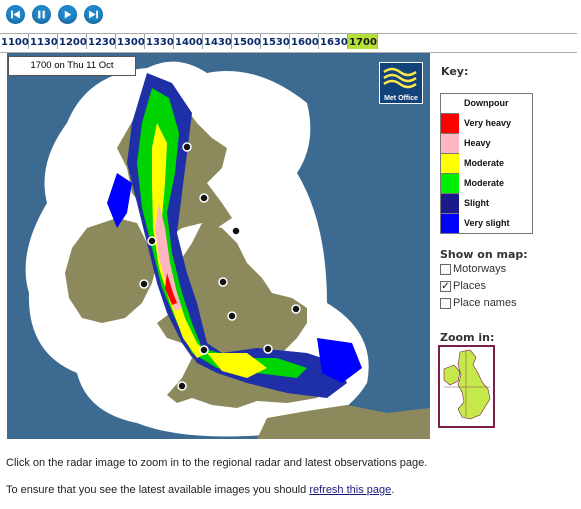 Image resolution: width=581 pixels, height=509 pixels. I want to click on waves-icon, so click(400, 78).